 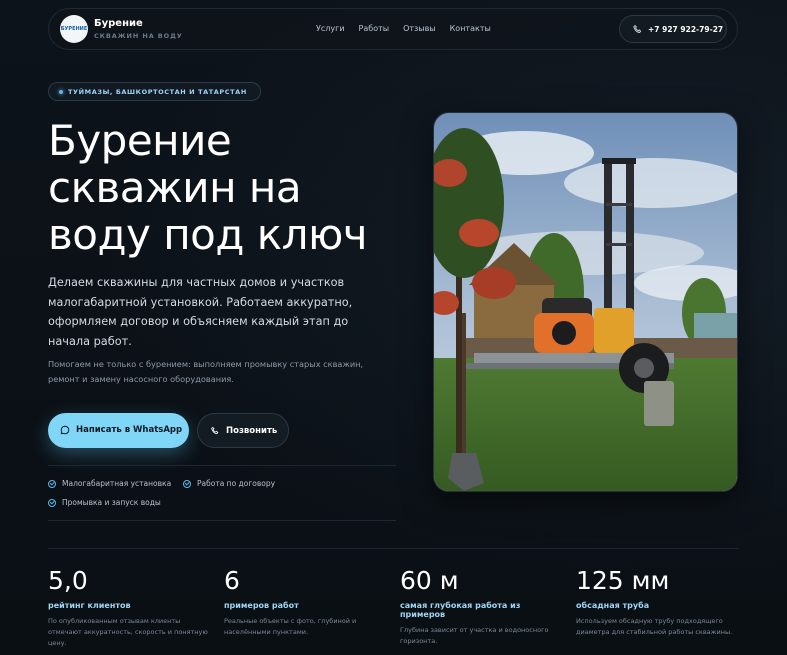 What do you see at coordinates (157, 92) in the screenshot?
I see `location-text: ТУЙМАЗЫ, БАШКОРТОСТАН И ТАТАРСТАН` at bounding box center [157, 92].